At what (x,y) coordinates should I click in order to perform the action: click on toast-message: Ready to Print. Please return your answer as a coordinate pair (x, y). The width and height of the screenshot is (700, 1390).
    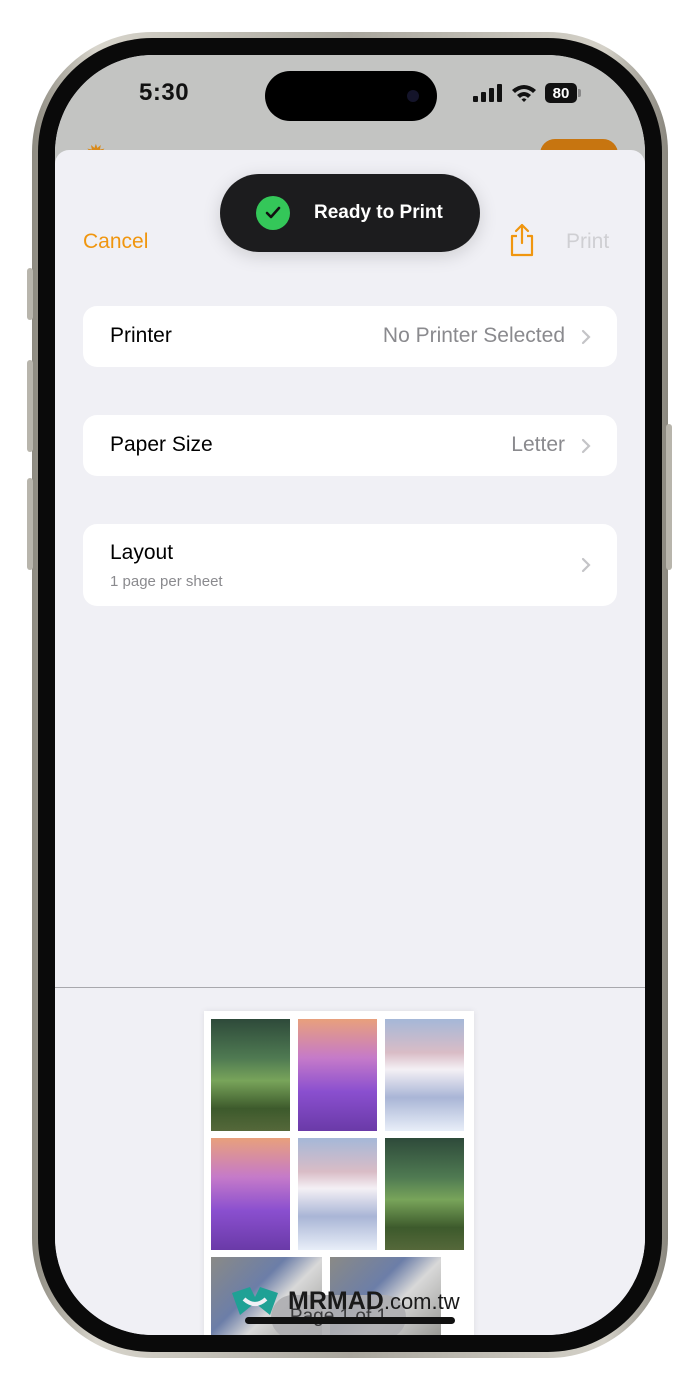
    Looking at the image, I should click on (378, 212).